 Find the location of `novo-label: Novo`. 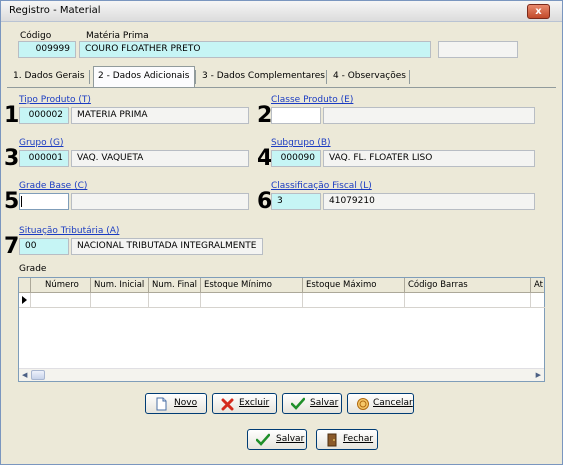

novo-label: Novo is located at coordinates (186, 403).